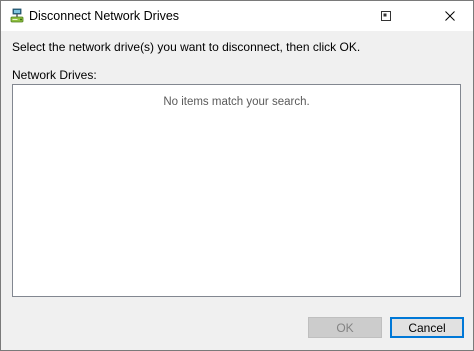 The height and width of the screenshot is (351, 474). I want to click on ok-button: OK, so click(345, 327).